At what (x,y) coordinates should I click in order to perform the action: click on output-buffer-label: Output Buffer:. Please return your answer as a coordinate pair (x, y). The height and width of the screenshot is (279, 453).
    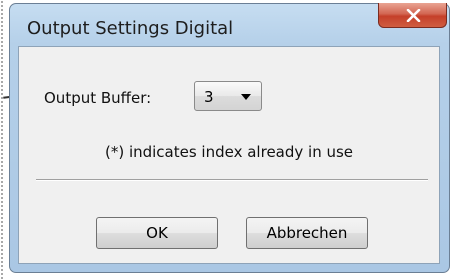
    Looking at the image, I should click on (98, 98).